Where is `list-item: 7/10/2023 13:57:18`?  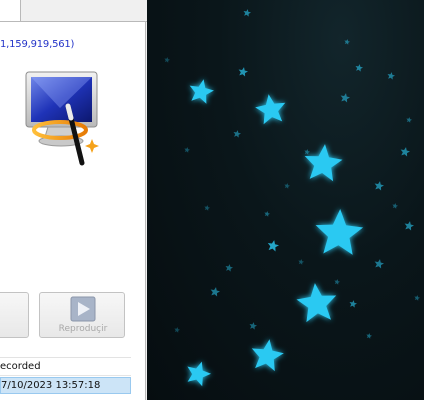
list-item: 7/10/2023 13:57:18 is located at coordinates (65, 385).